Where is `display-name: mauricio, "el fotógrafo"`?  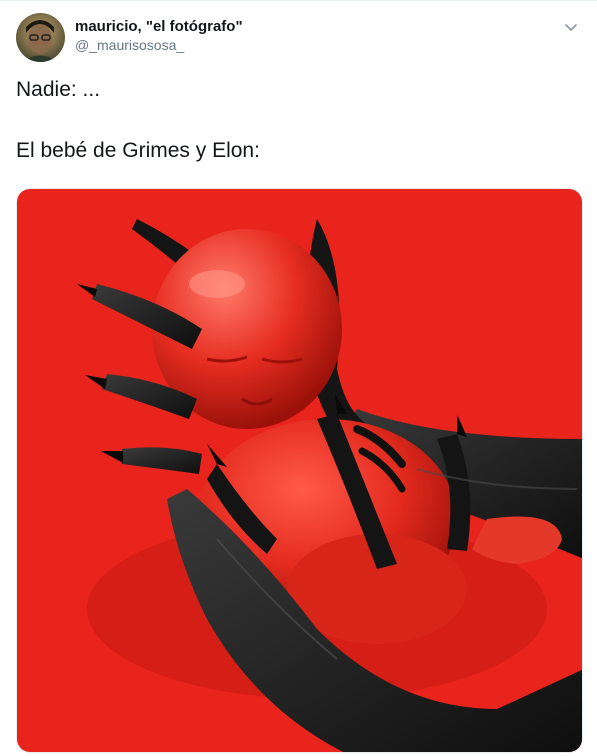
display-name: mauricio, "el fotógrafo" is located at coordinates (159, 26).